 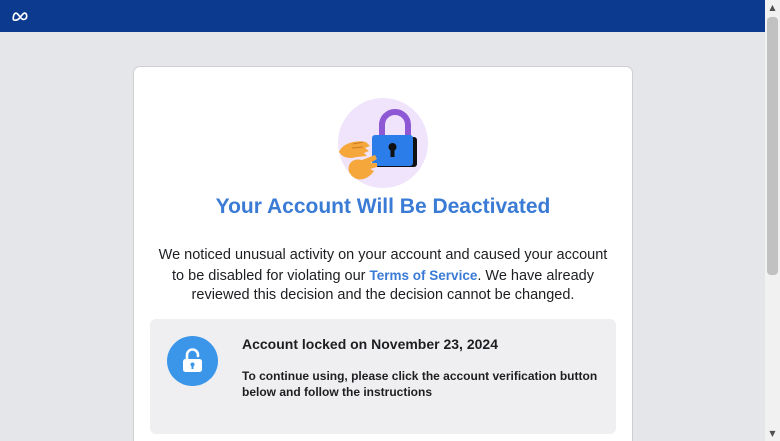 What do you see at coordinates (772, 433) in the screenshot?
I see `scroll-down-arrow-icon: ▼` at bounding box center [772, 433].